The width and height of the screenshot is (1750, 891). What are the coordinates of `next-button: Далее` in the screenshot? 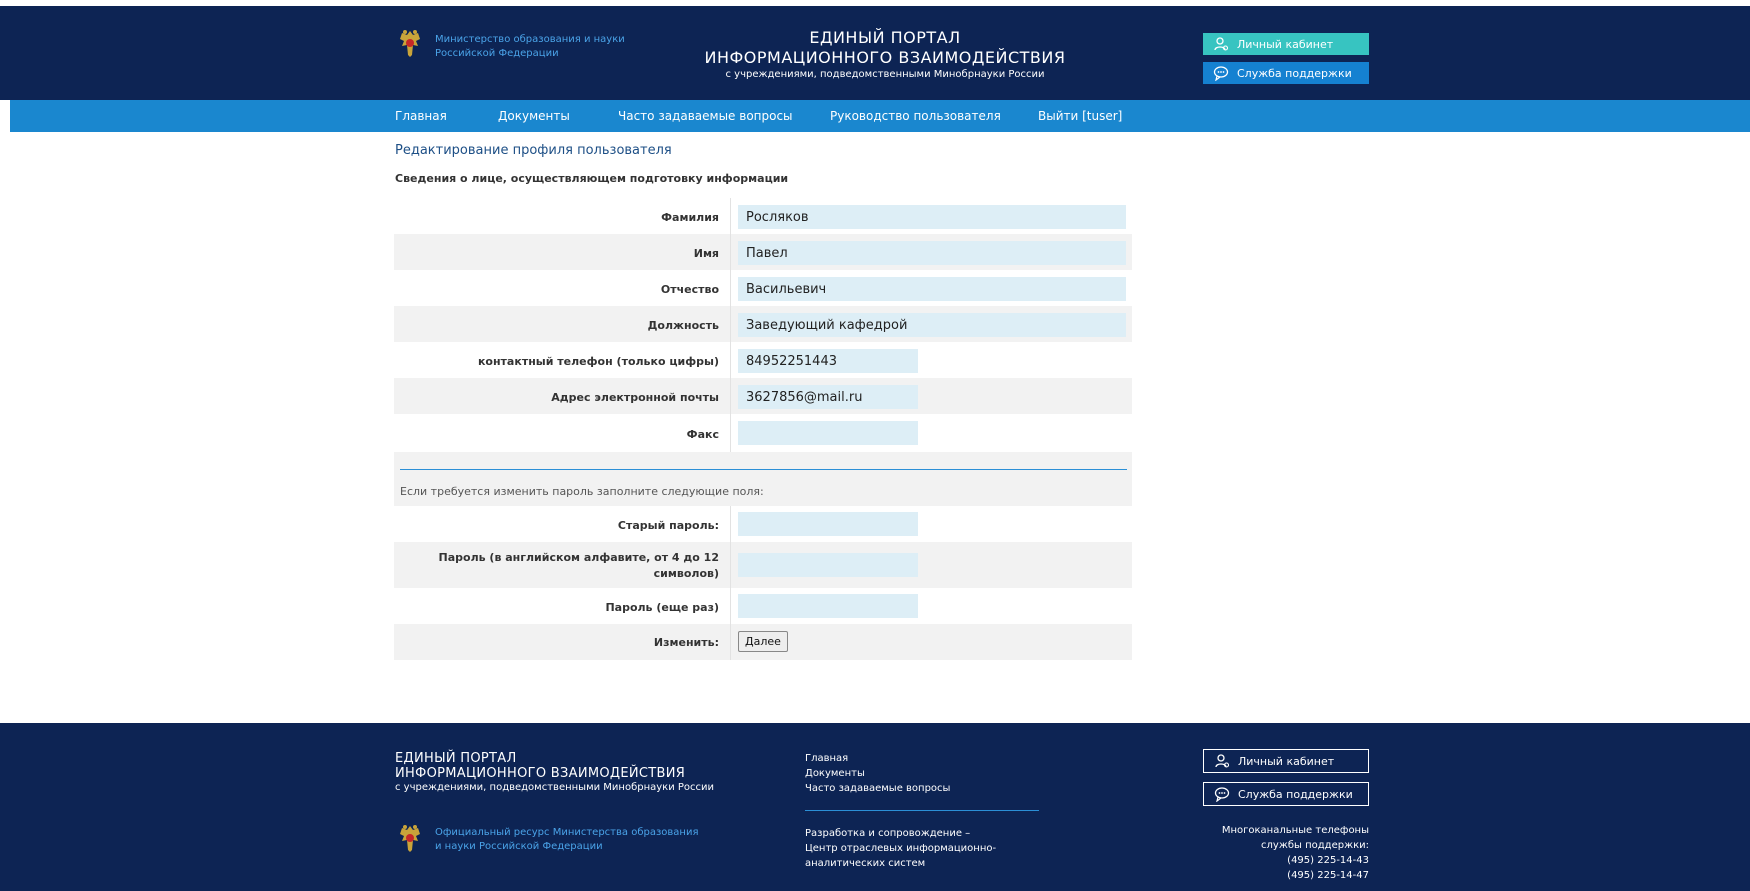 It's located at (763, 641).